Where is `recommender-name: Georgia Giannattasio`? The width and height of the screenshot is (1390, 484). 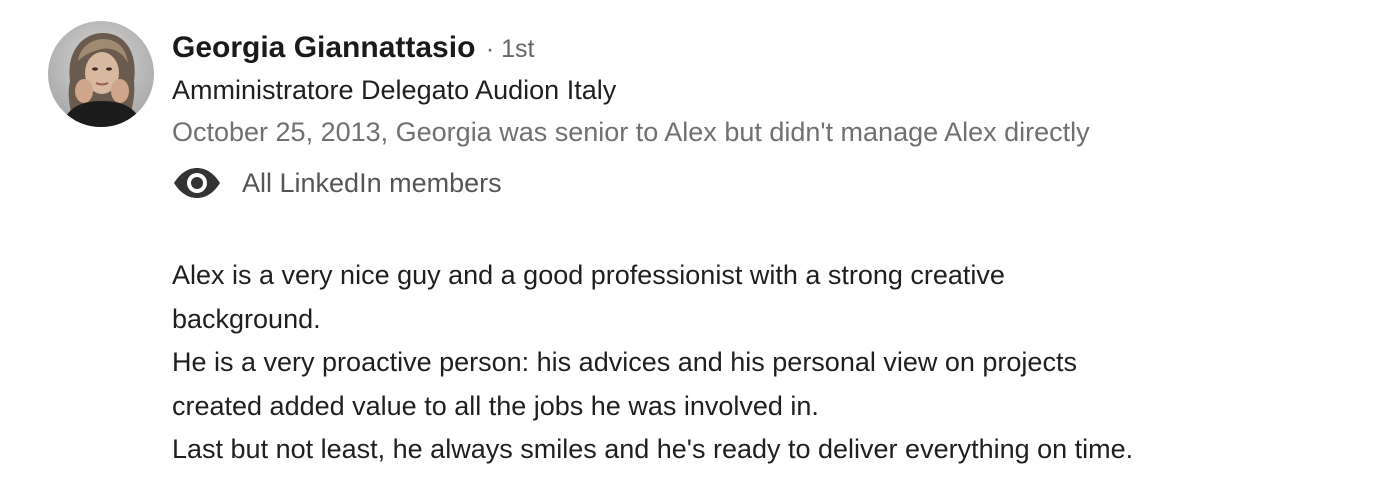 recommender-name: Georgia Giannattasio is located at coordinates (323, 47).